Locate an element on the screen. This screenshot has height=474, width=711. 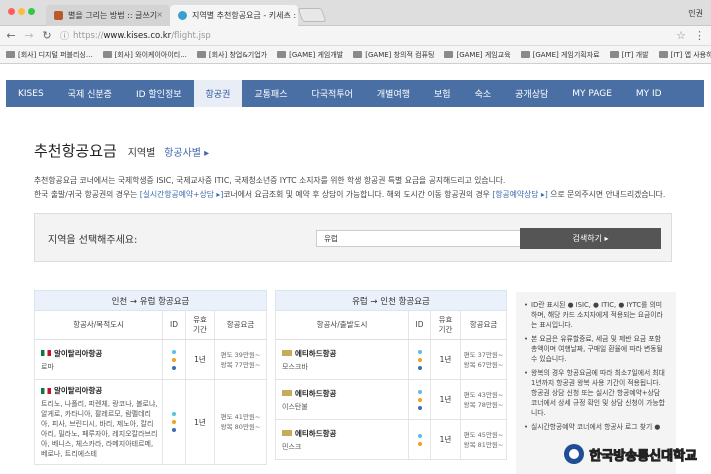
nav-item-individual-travel: 개별여행 is located at coordinates (393, 93).